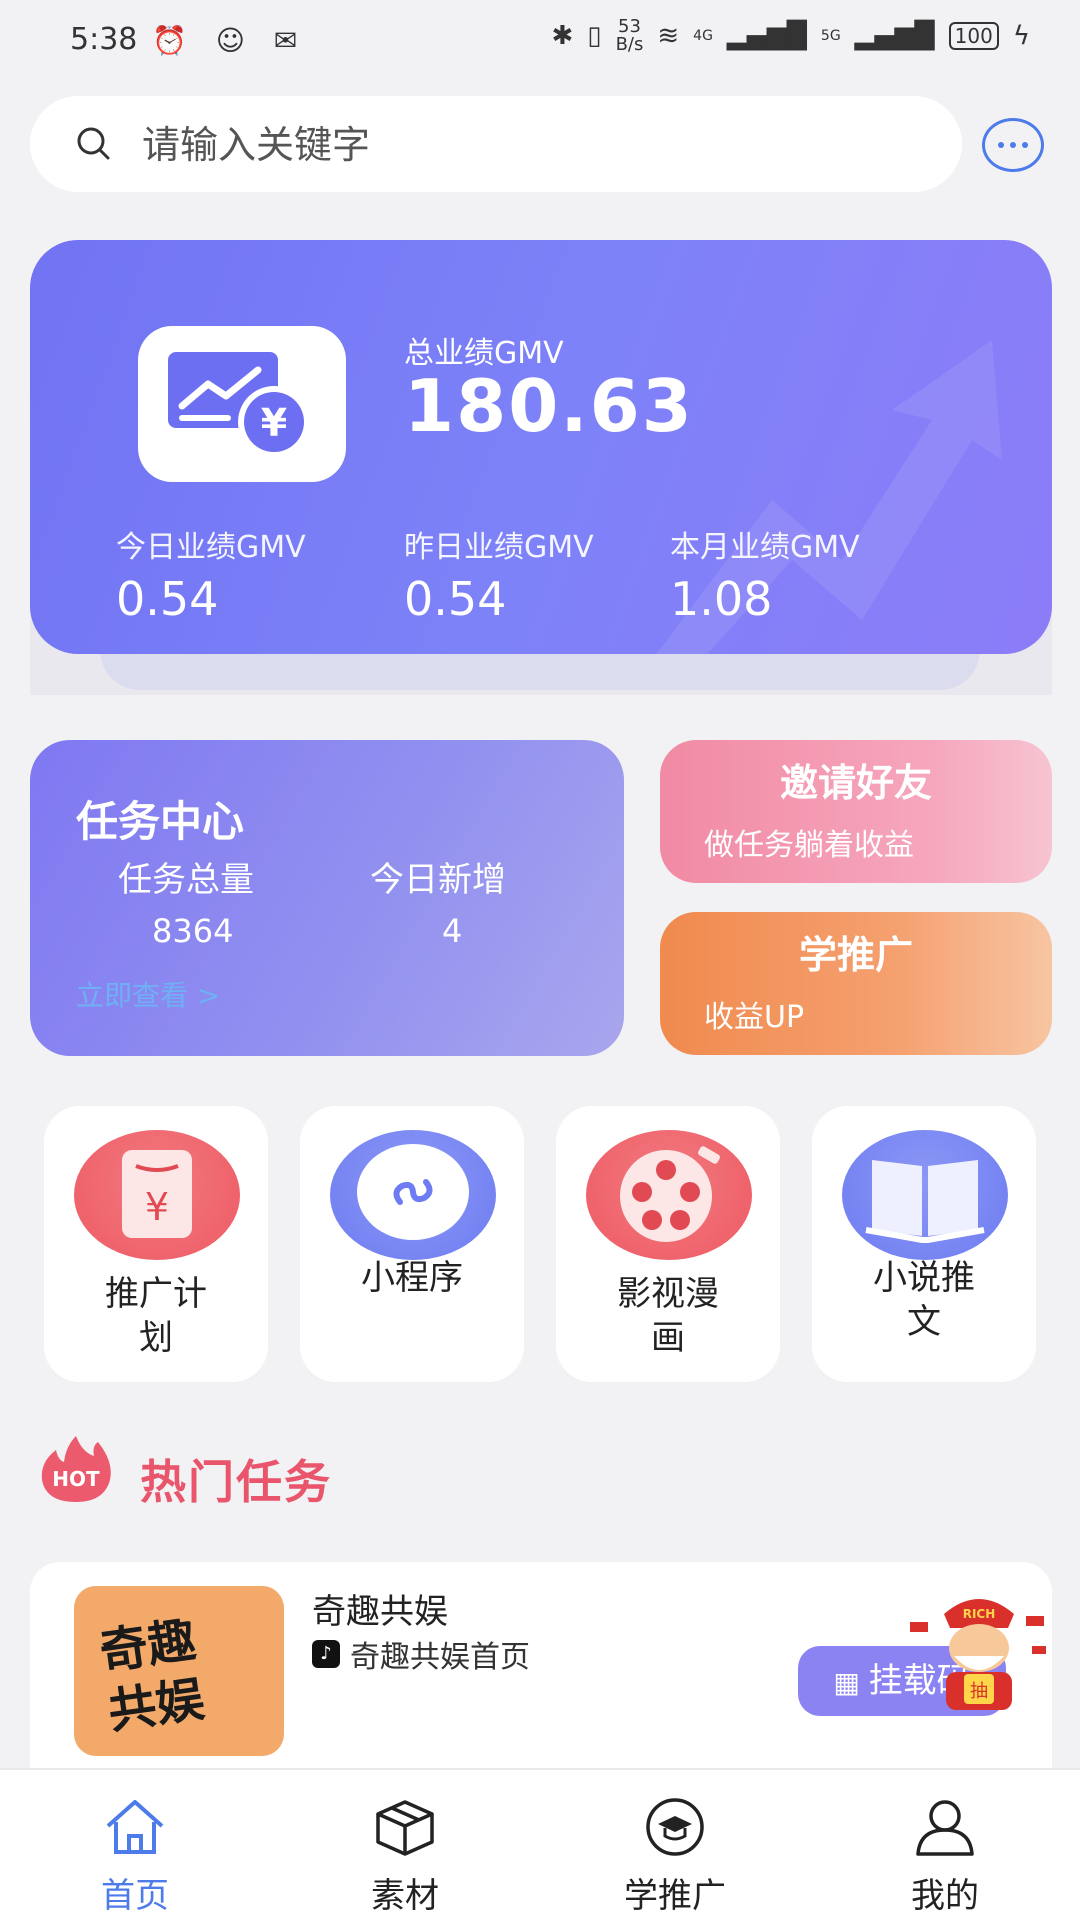 Image resolution: width=1080 pixels, height=1922 pixels. I want to click on tab-learn-promotion: 学推广, so click(675, 1846).